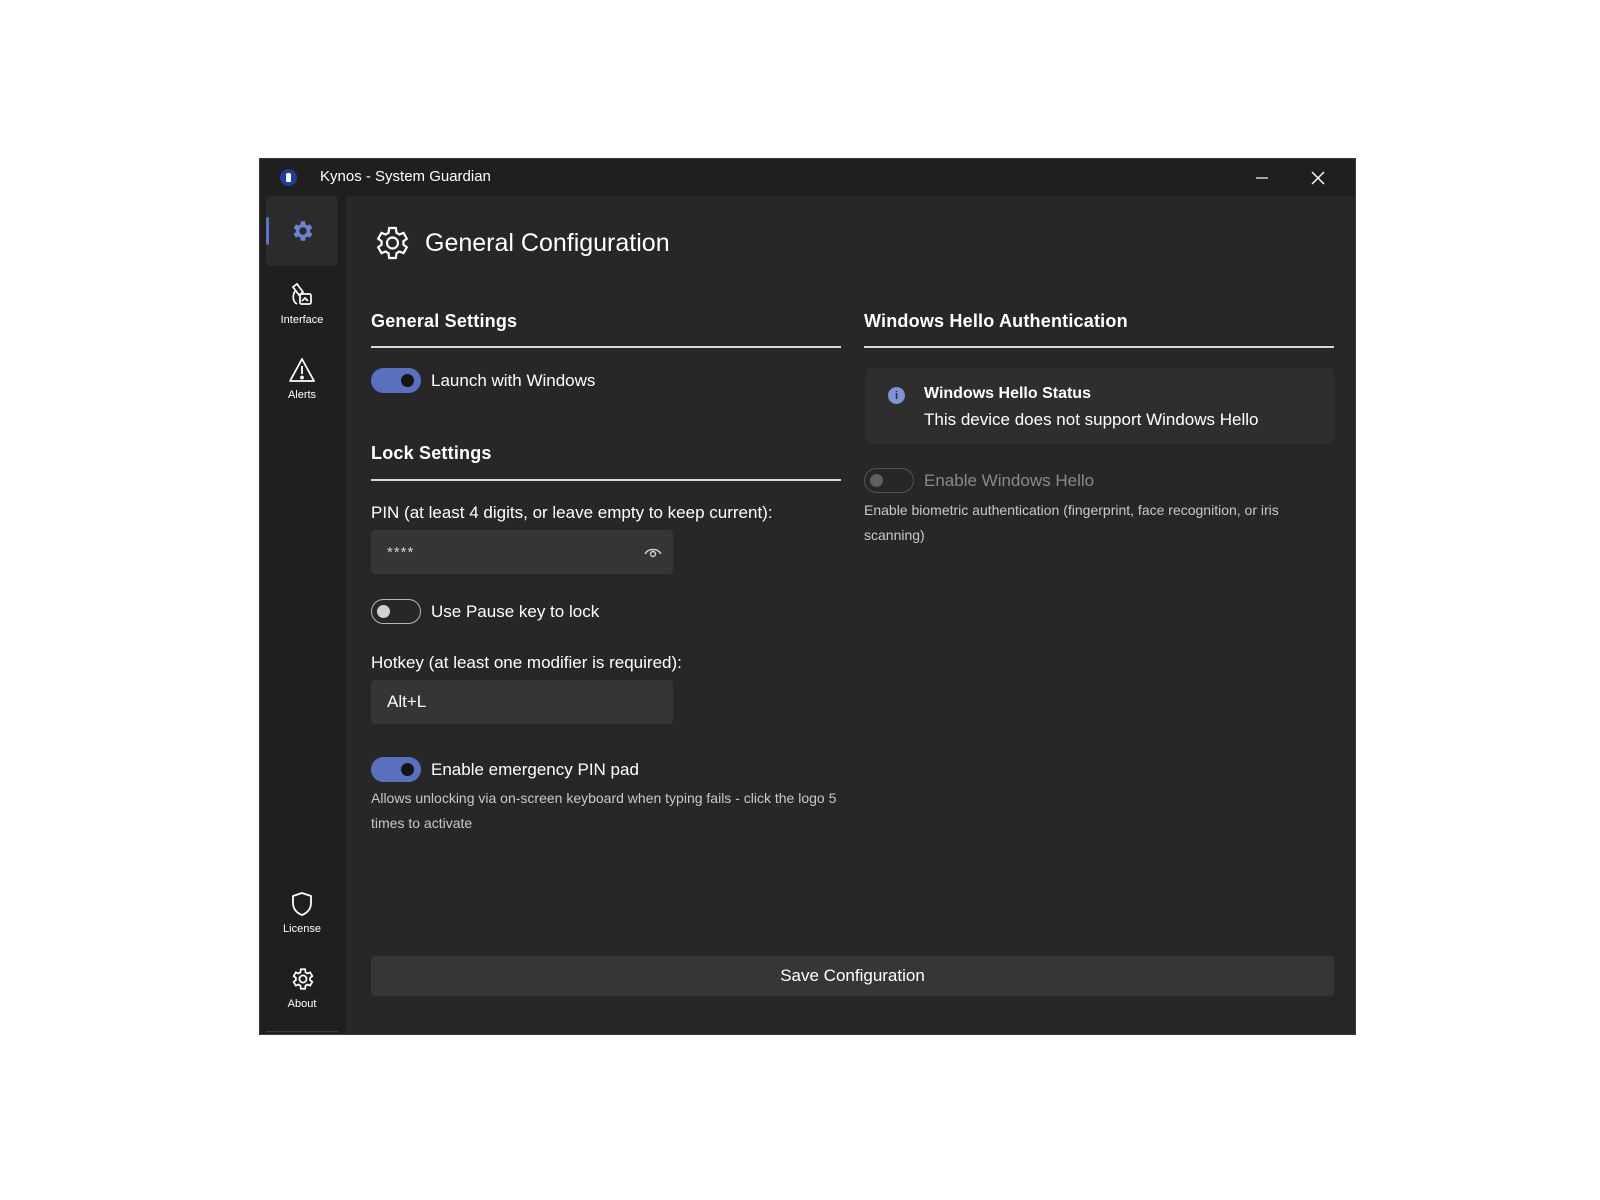 This screenshot has width=1600, height=1200. I want to click on windows-hello-label: Enable Windows Hello, so click(1009, 480).